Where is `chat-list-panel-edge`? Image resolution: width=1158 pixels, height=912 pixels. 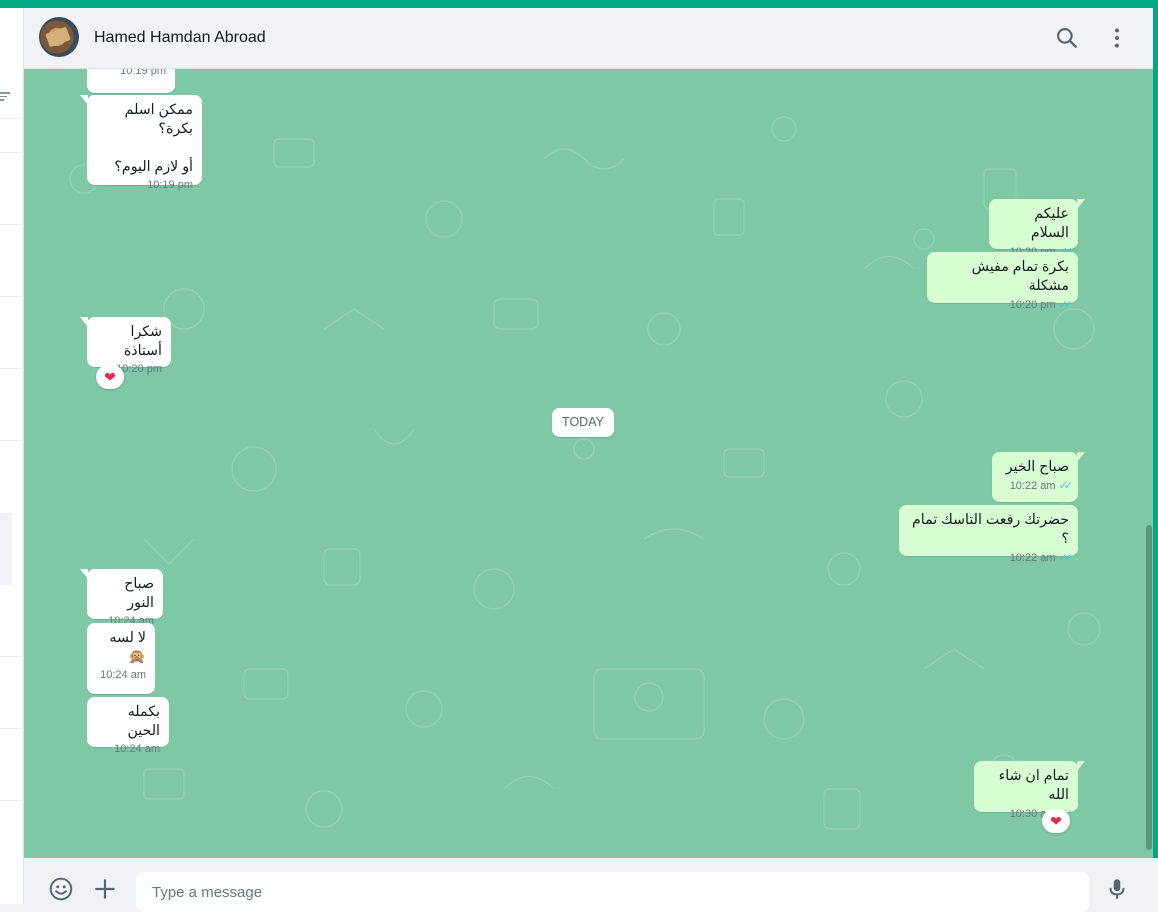
chat-list-panel-edge is located at coordinates (12, 456).